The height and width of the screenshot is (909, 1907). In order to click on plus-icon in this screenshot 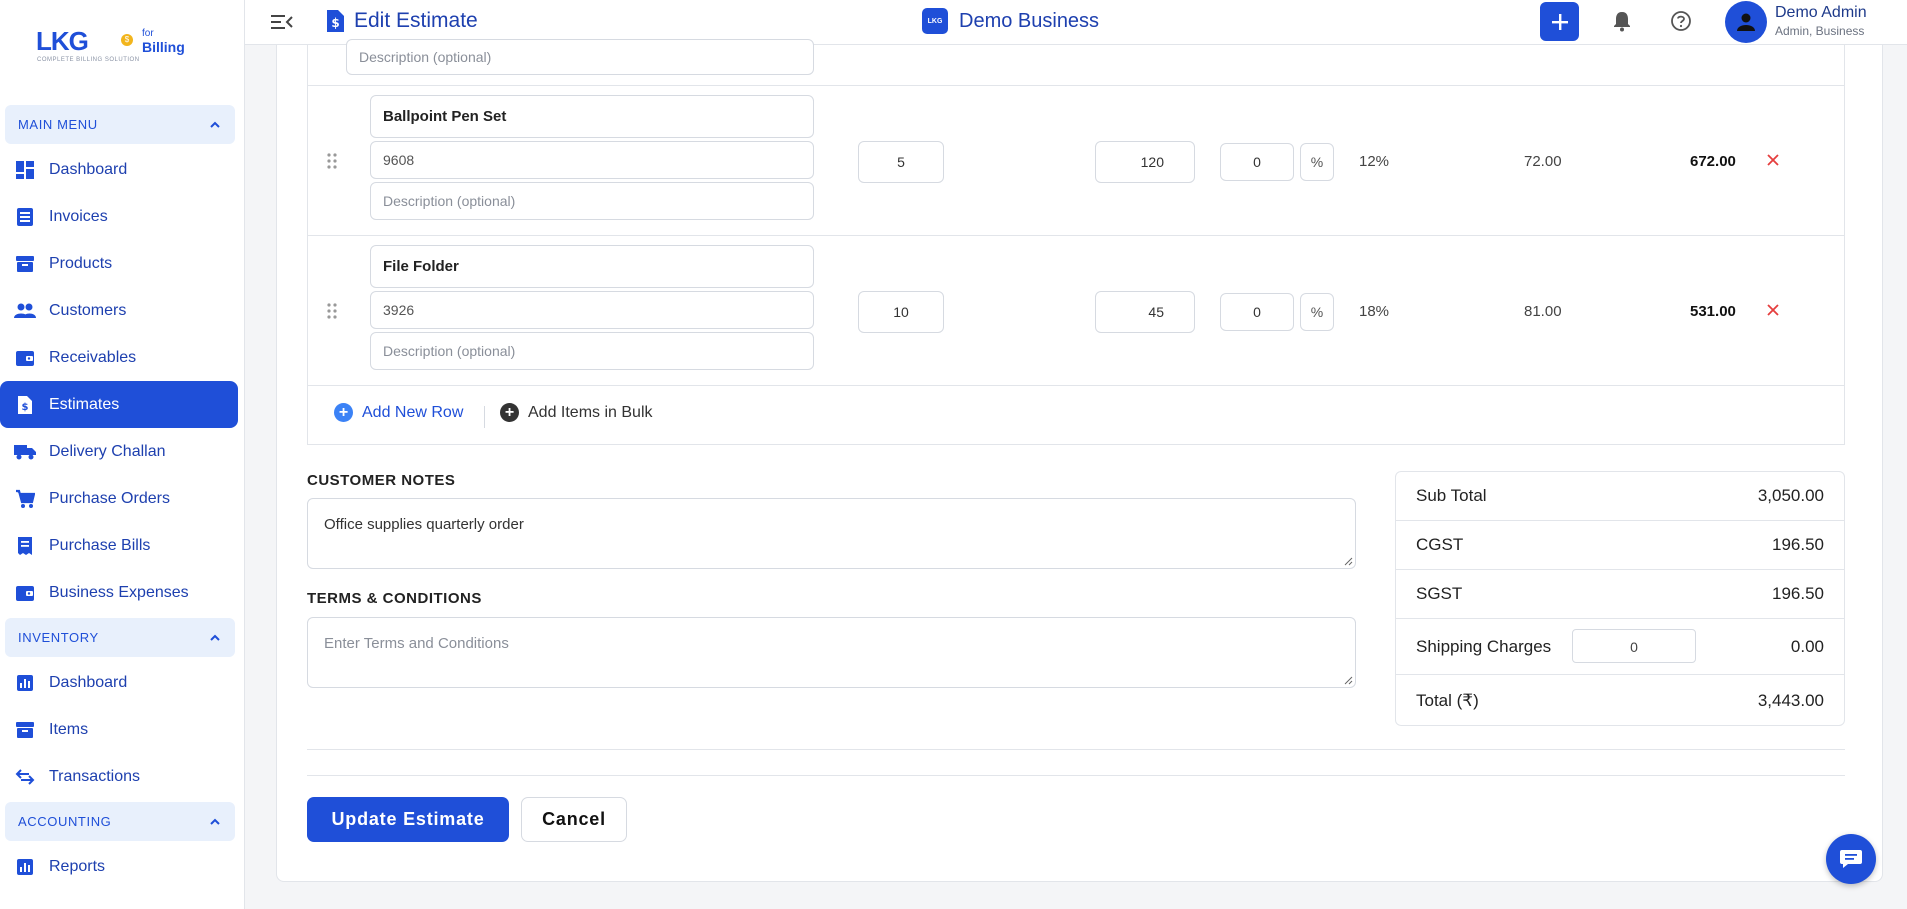, I will do `click(1559, 21)`.